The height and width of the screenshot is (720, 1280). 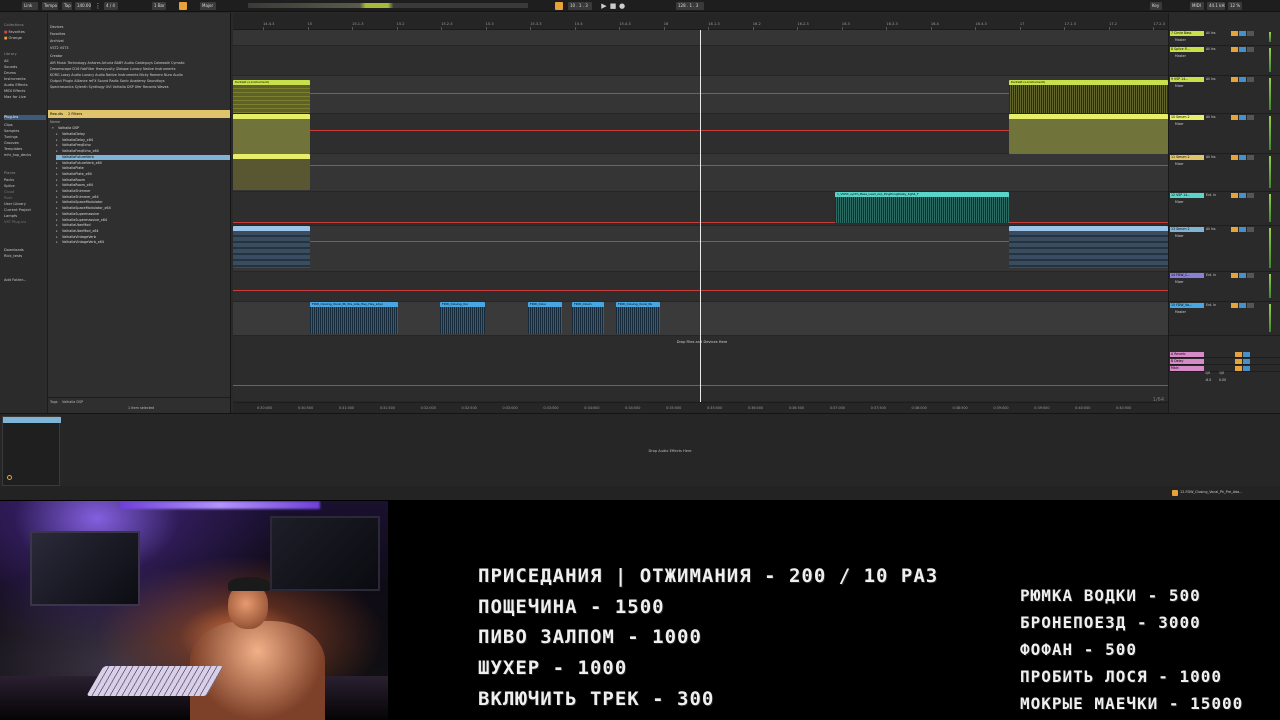 What do you see at coordinates (143, 185) in the screenshot?
I see `list-item: ▸ ValhallaRoom_x64` at bounding box center [143, 185].